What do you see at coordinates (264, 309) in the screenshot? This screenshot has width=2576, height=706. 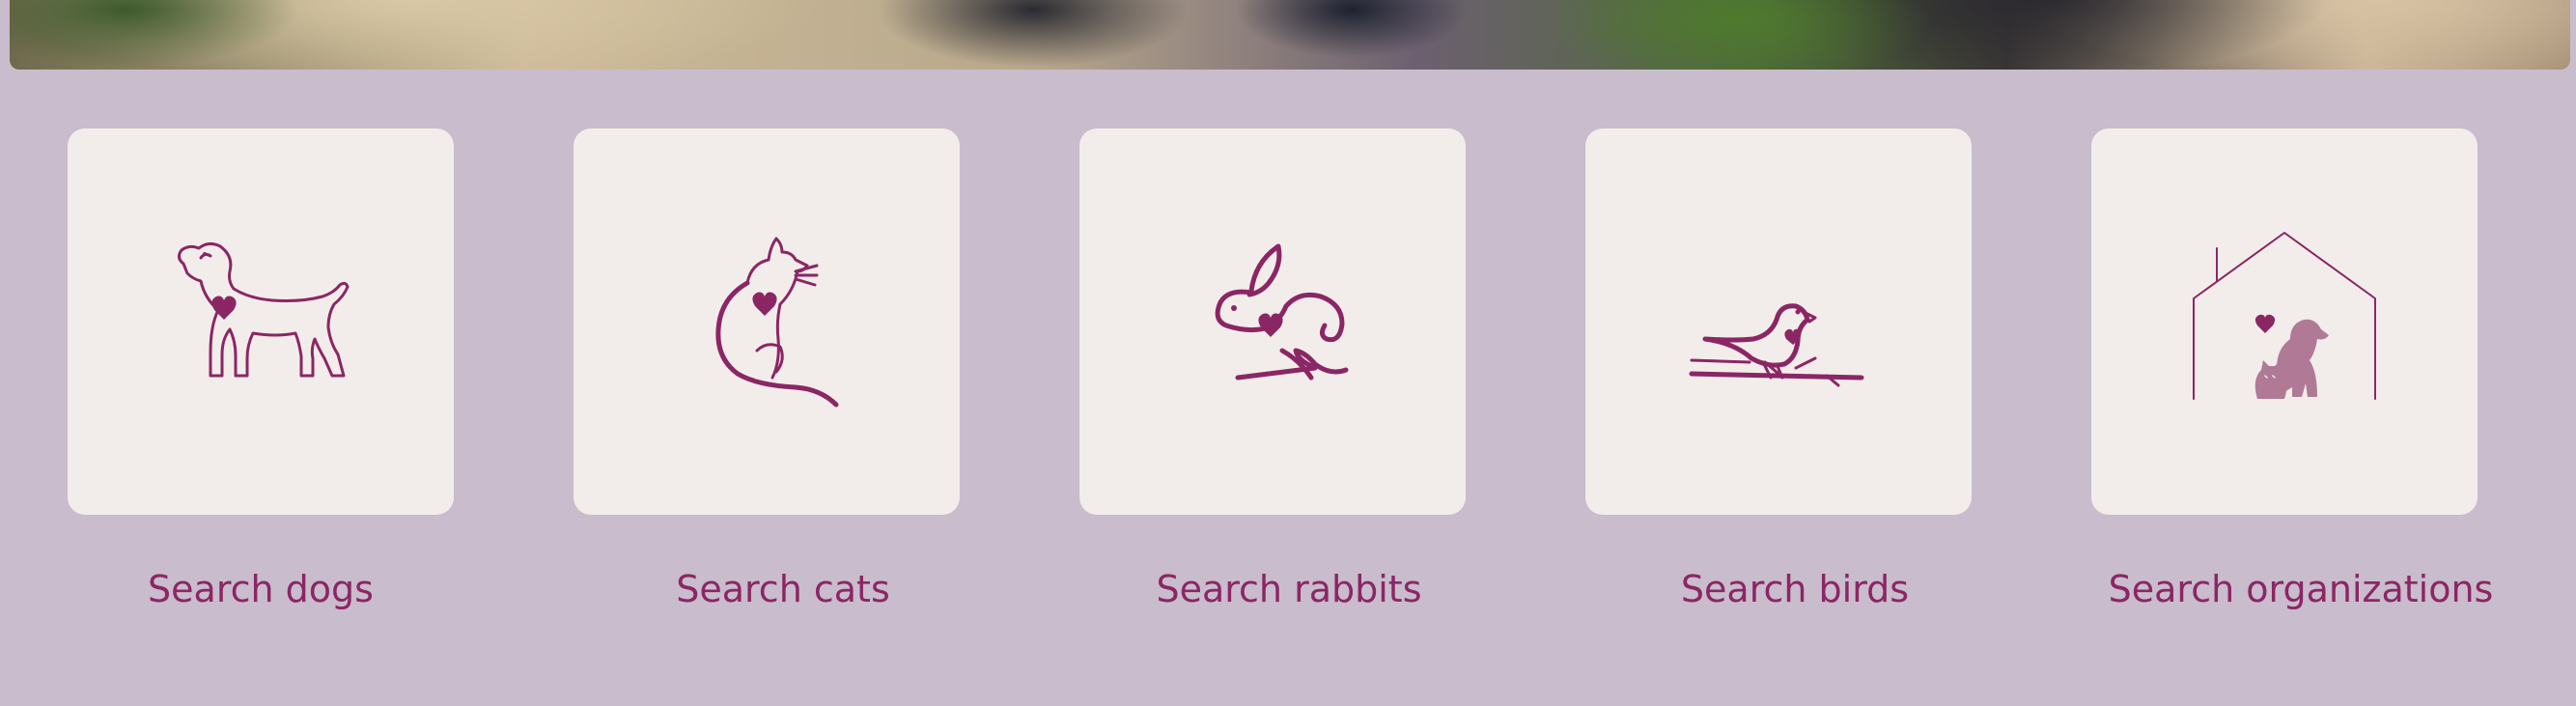 I see `dog-heart-icon` at bounding box center [264, 309].